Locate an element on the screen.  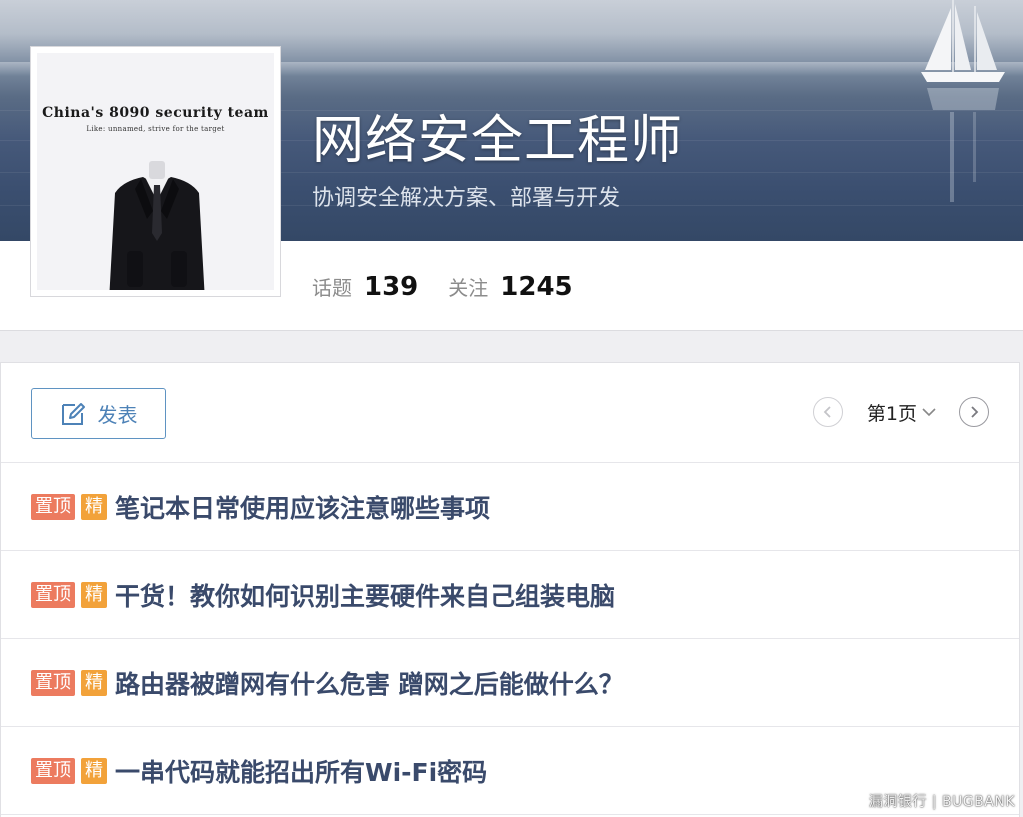
topics-count: 139 is located at coordinates (391, 287).